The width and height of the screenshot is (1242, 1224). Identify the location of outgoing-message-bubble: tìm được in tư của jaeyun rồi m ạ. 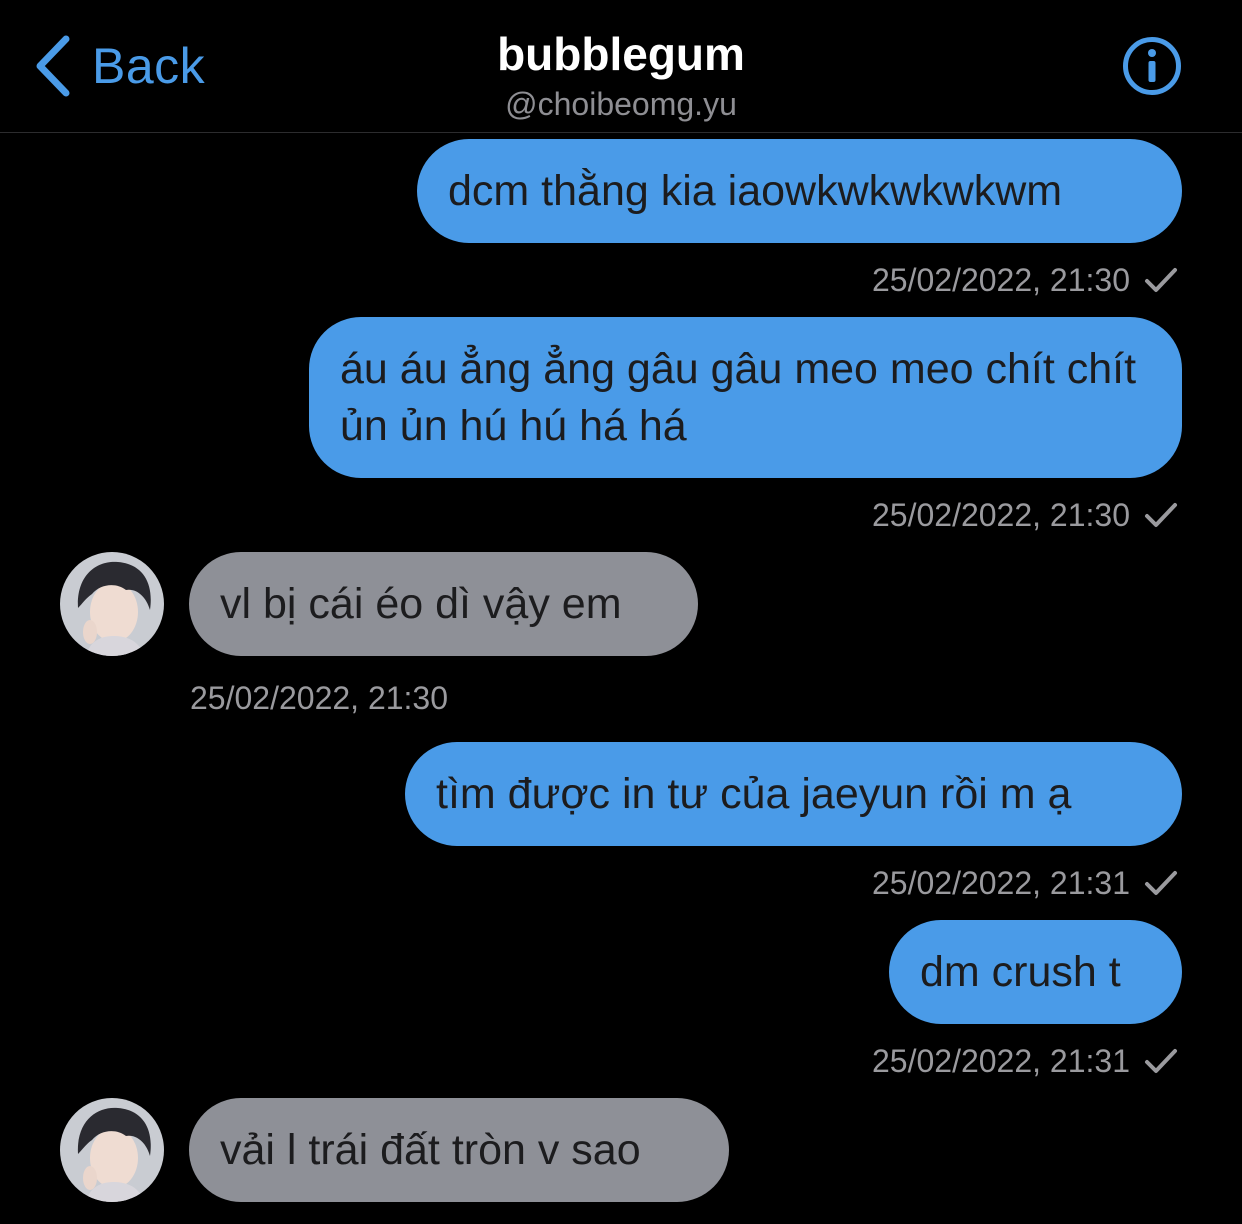
(793, 794).